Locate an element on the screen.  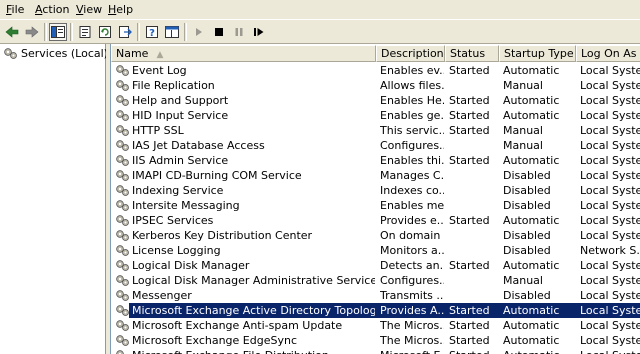
menu-bar: File Action View Help is located at coordinates (320, 9).